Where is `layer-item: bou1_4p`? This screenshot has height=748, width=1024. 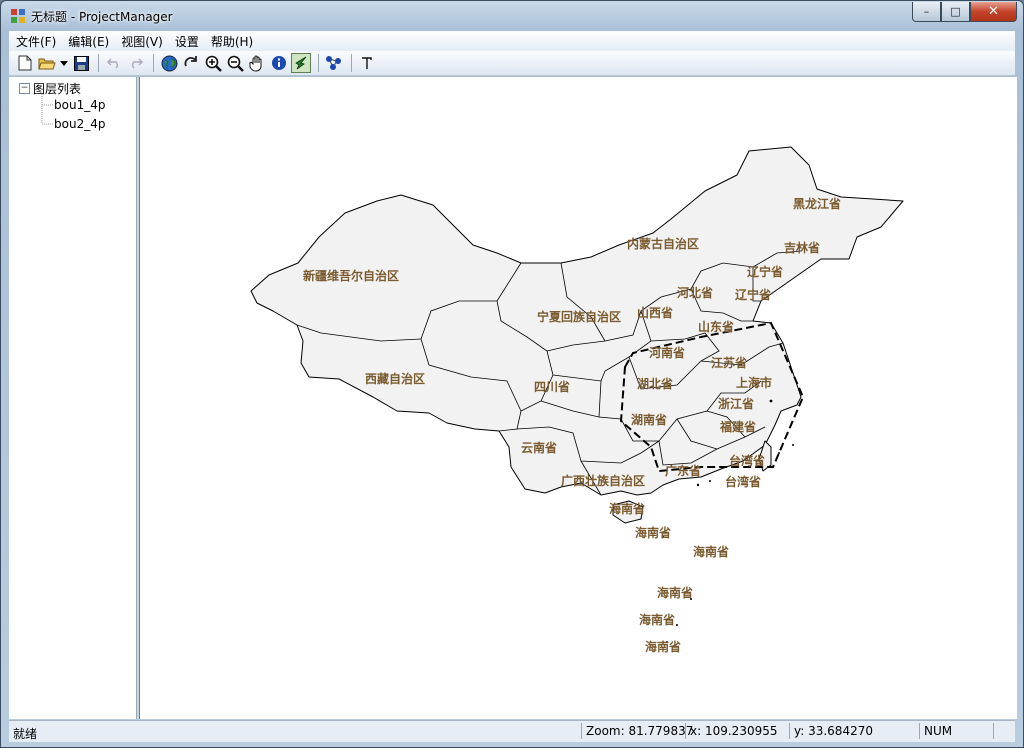 layer-item: bou1_4p is located at coordinates (79, 105).